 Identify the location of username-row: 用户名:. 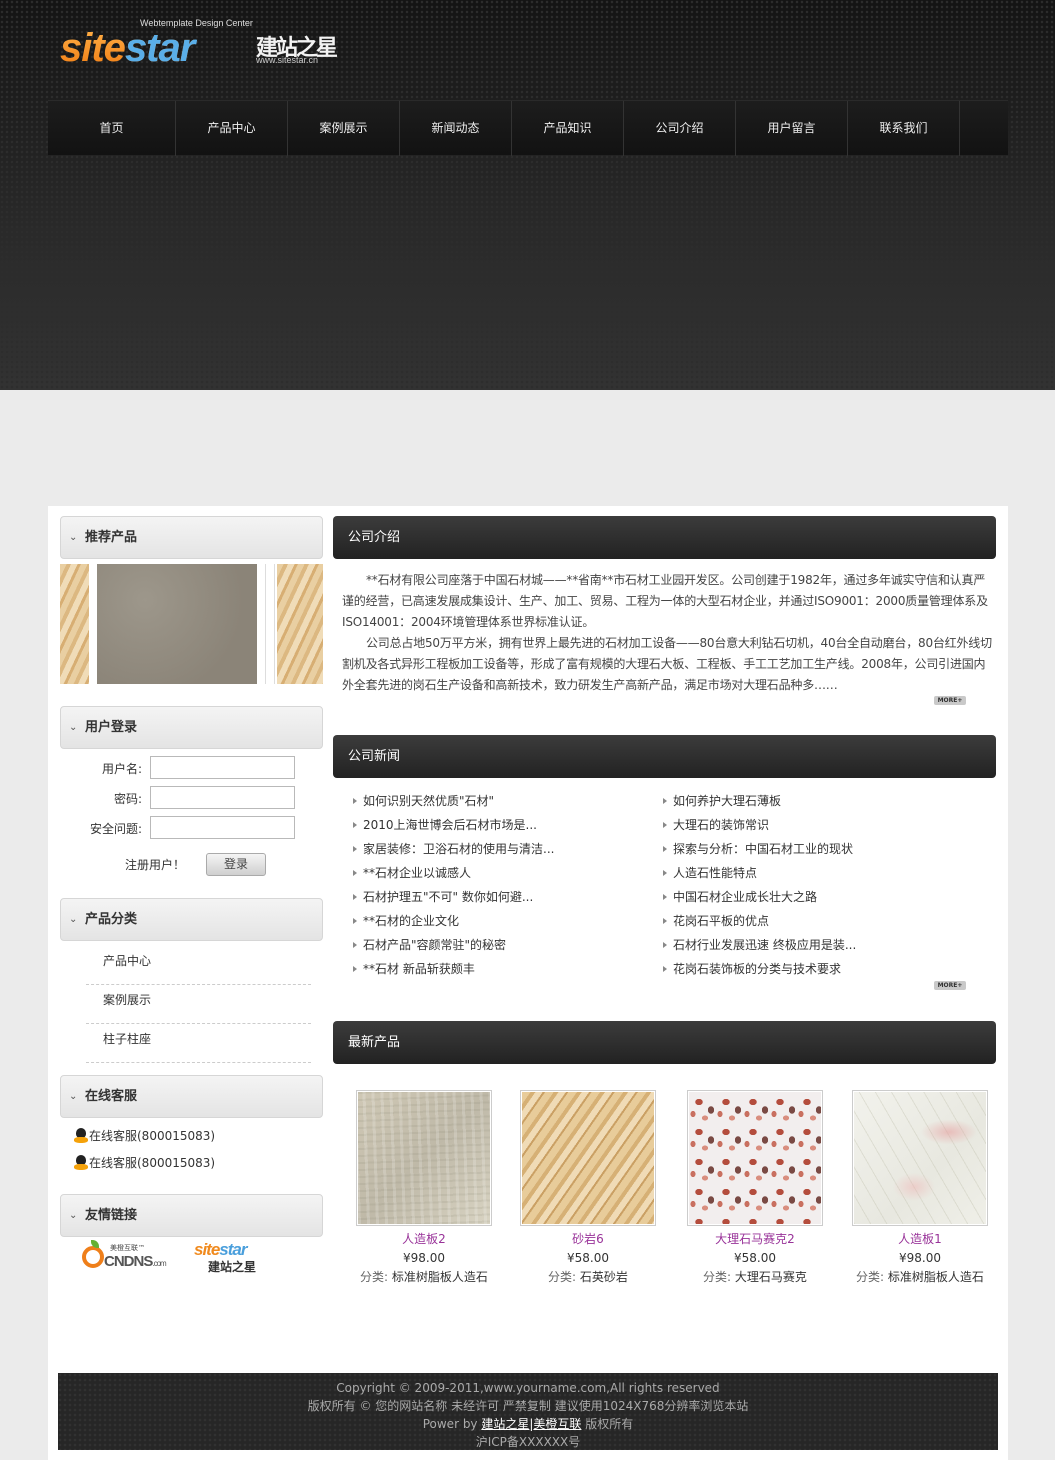
(191, 768).